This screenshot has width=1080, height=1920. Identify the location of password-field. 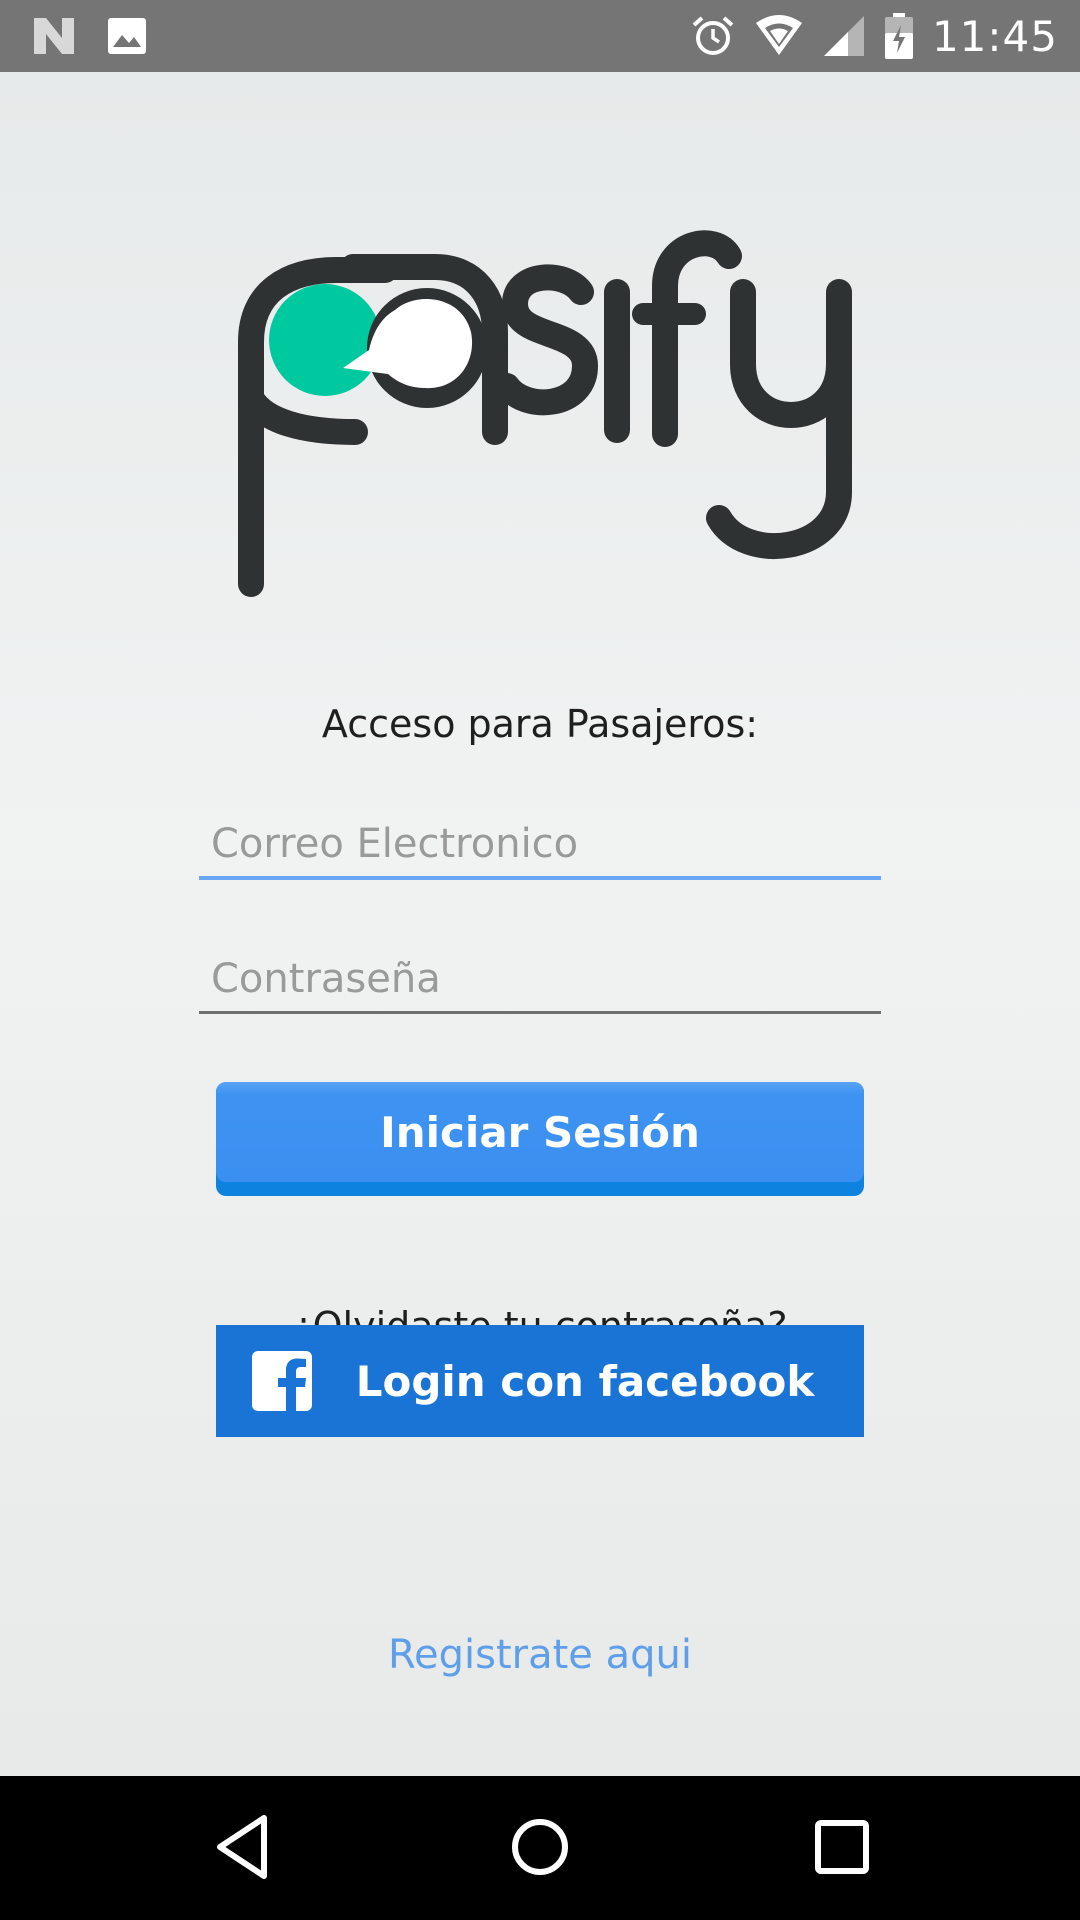
(540, 979).